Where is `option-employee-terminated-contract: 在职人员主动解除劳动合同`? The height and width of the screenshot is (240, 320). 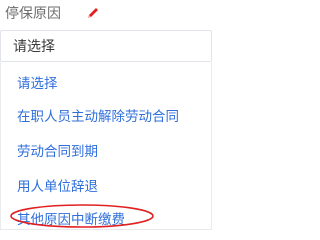 option-employee-terminated-contract: 在职人员主动解除劳动合同 is located at coordinates (106, 115).